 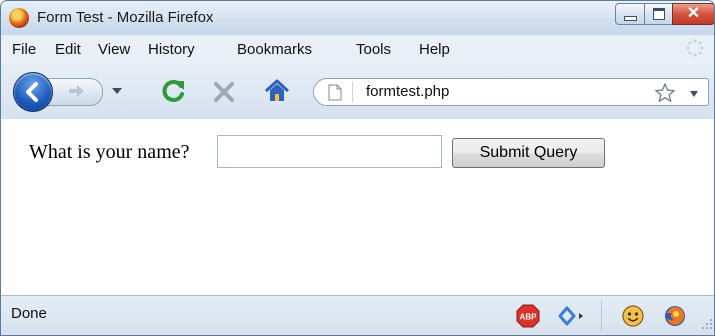 What do you see at coordinates (407, 91) in the screenshot?
I see `url-text: formtest.php` at bounding box center [407, 91].